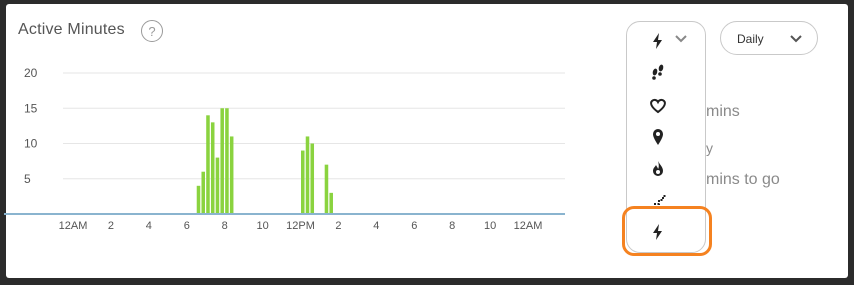  Describe the element at coordinates (658, 137) in the screenshot. I see `location-pin-icon` at that location.